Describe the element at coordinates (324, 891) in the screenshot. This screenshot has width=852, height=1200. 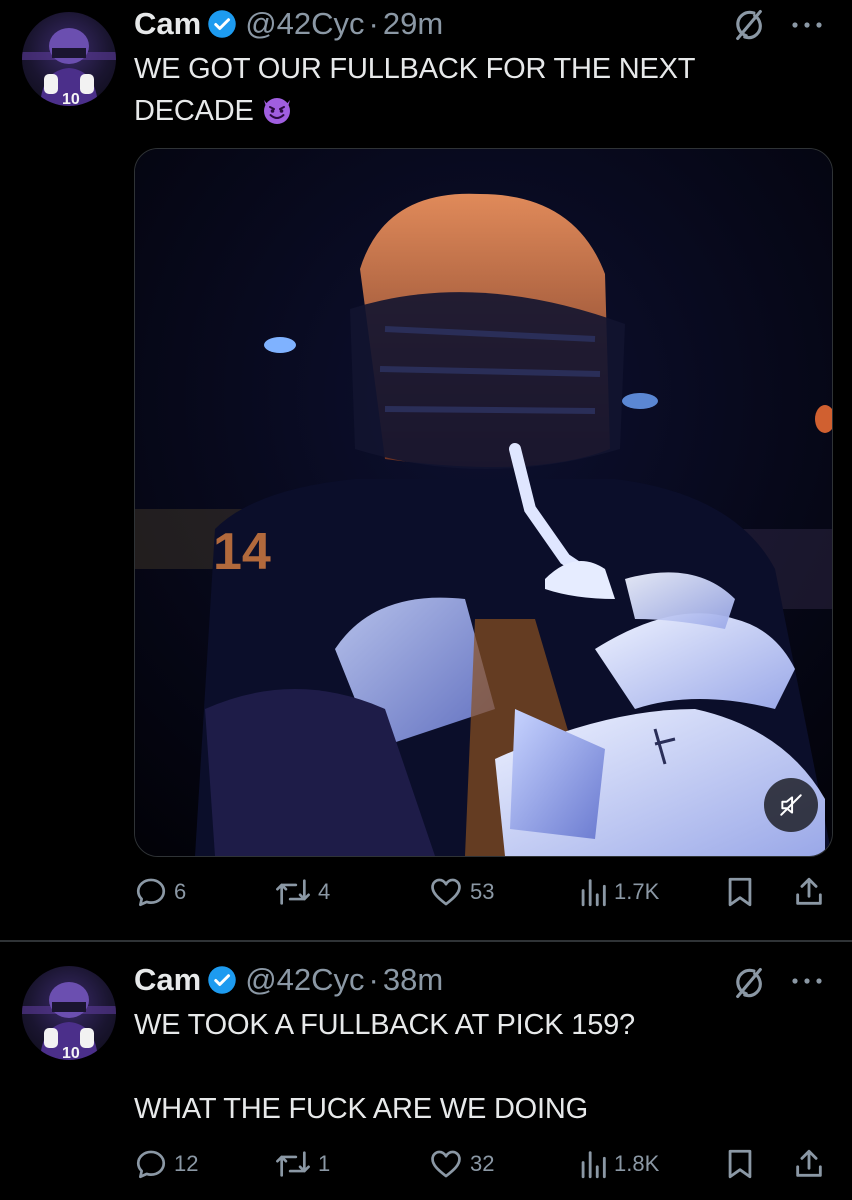
I see `repost-count: 4` at that location.